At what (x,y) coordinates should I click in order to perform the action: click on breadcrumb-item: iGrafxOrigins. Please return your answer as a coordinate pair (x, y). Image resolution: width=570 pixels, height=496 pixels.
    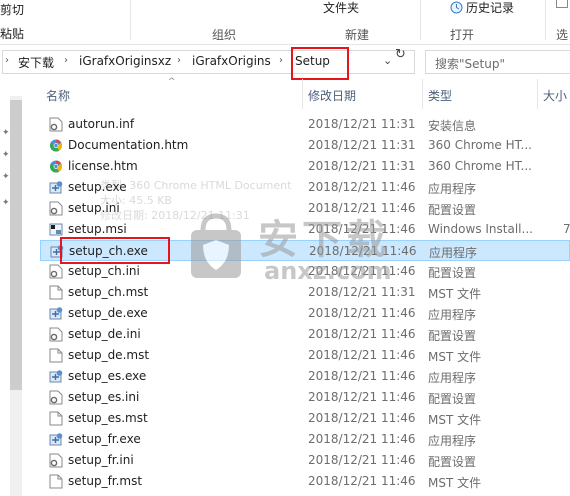
    Looking at the image, I should click on (231, 61).